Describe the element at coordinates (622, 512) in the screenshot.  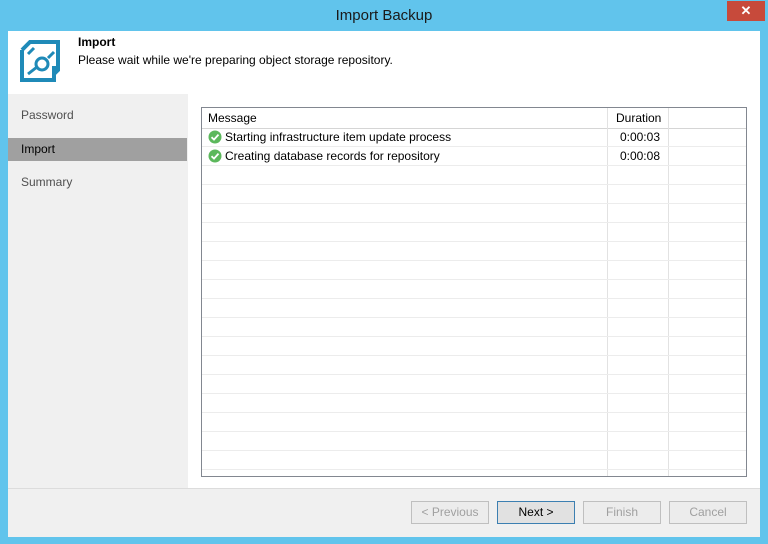
I see `finish-button: Finish` at that location.